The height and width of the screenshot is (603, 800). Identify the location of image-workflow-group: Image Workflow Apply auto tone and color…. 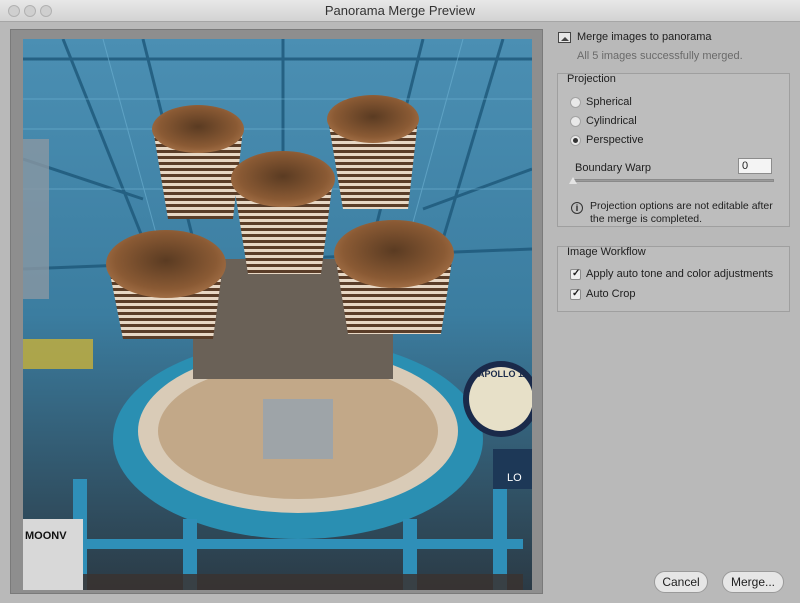
(673, 279).